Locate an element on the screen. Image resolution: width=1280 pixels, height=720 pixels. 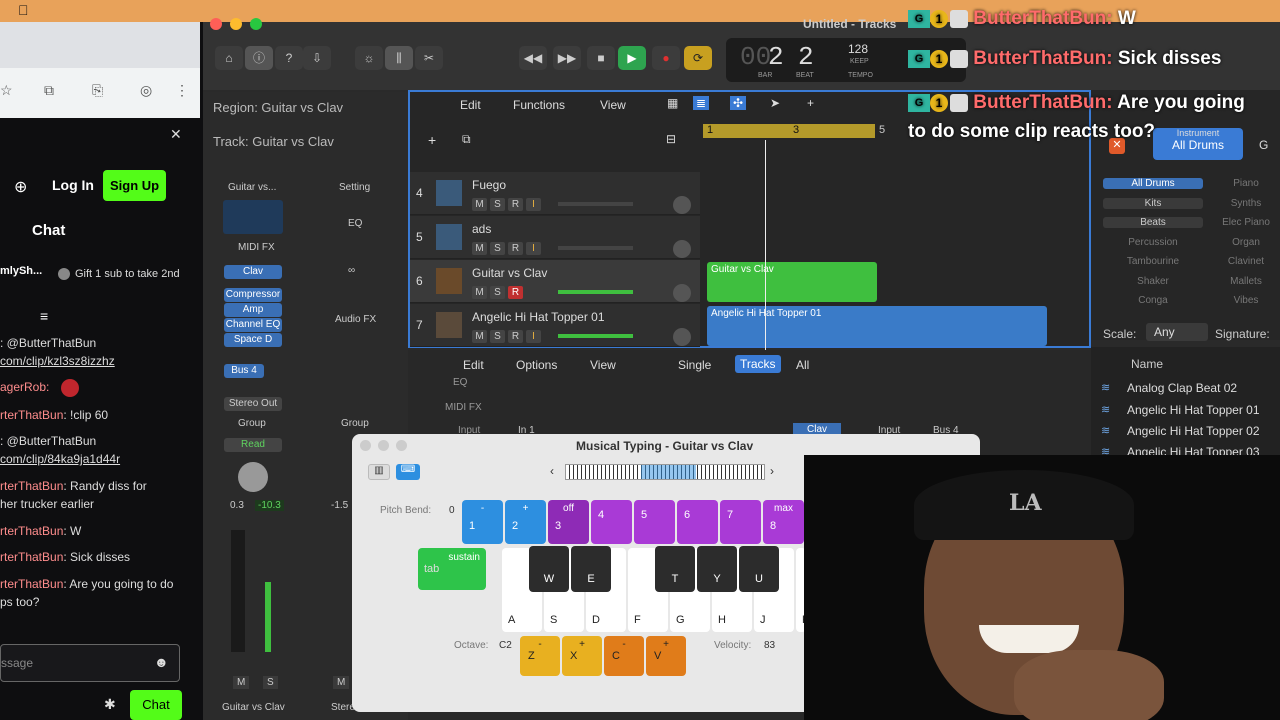
chat-link: com/clip/kzl3sz8izzhz is located at coordinates (57, 361).